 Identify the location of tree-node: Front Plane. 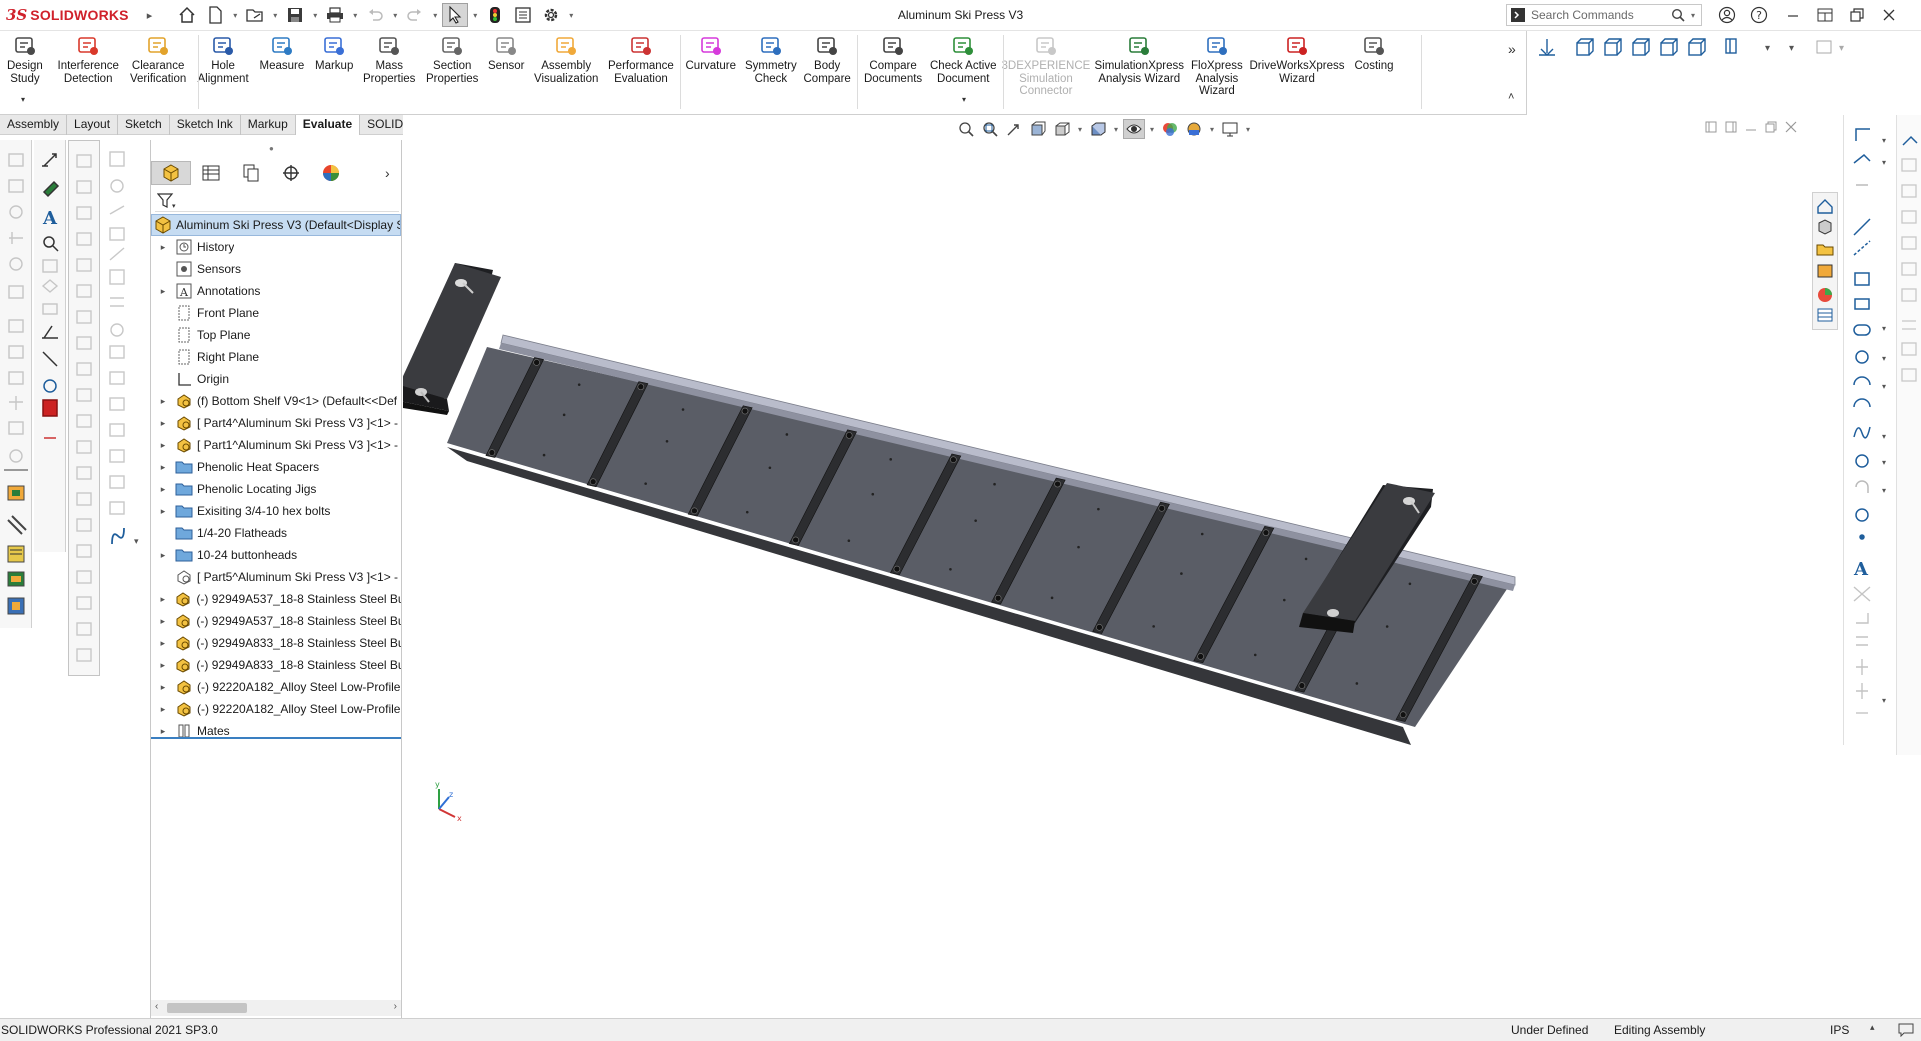
(276, 313).